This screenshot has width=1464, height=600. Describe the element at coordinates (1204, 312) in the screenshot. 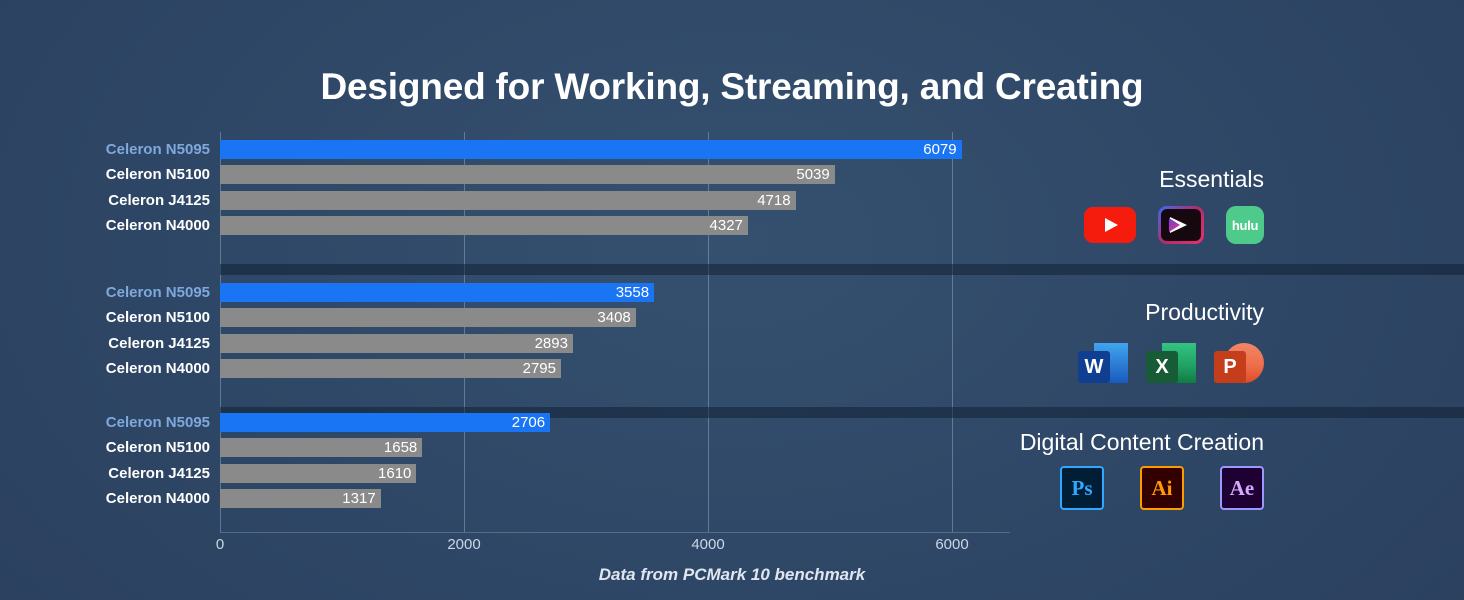

I see `category-title-productivity: Productivity` at that location.